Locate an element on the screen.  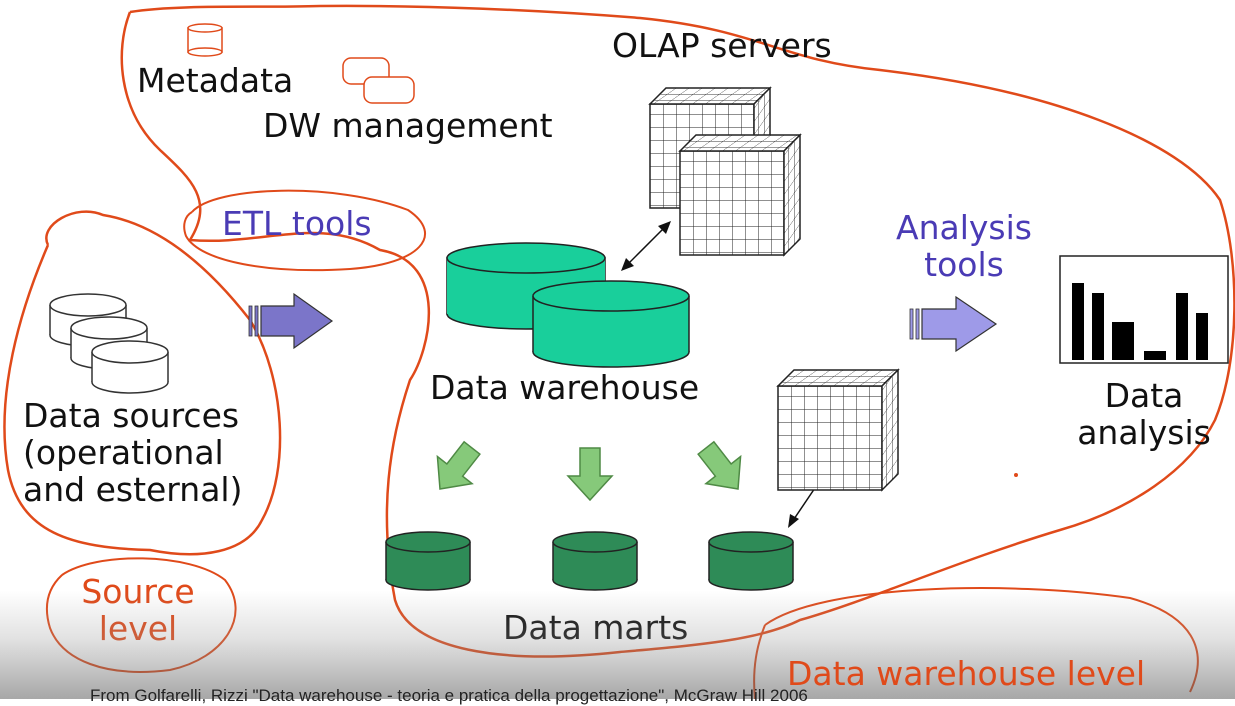
data-sources-line-2: (operational is located at coordinates (123, 452).